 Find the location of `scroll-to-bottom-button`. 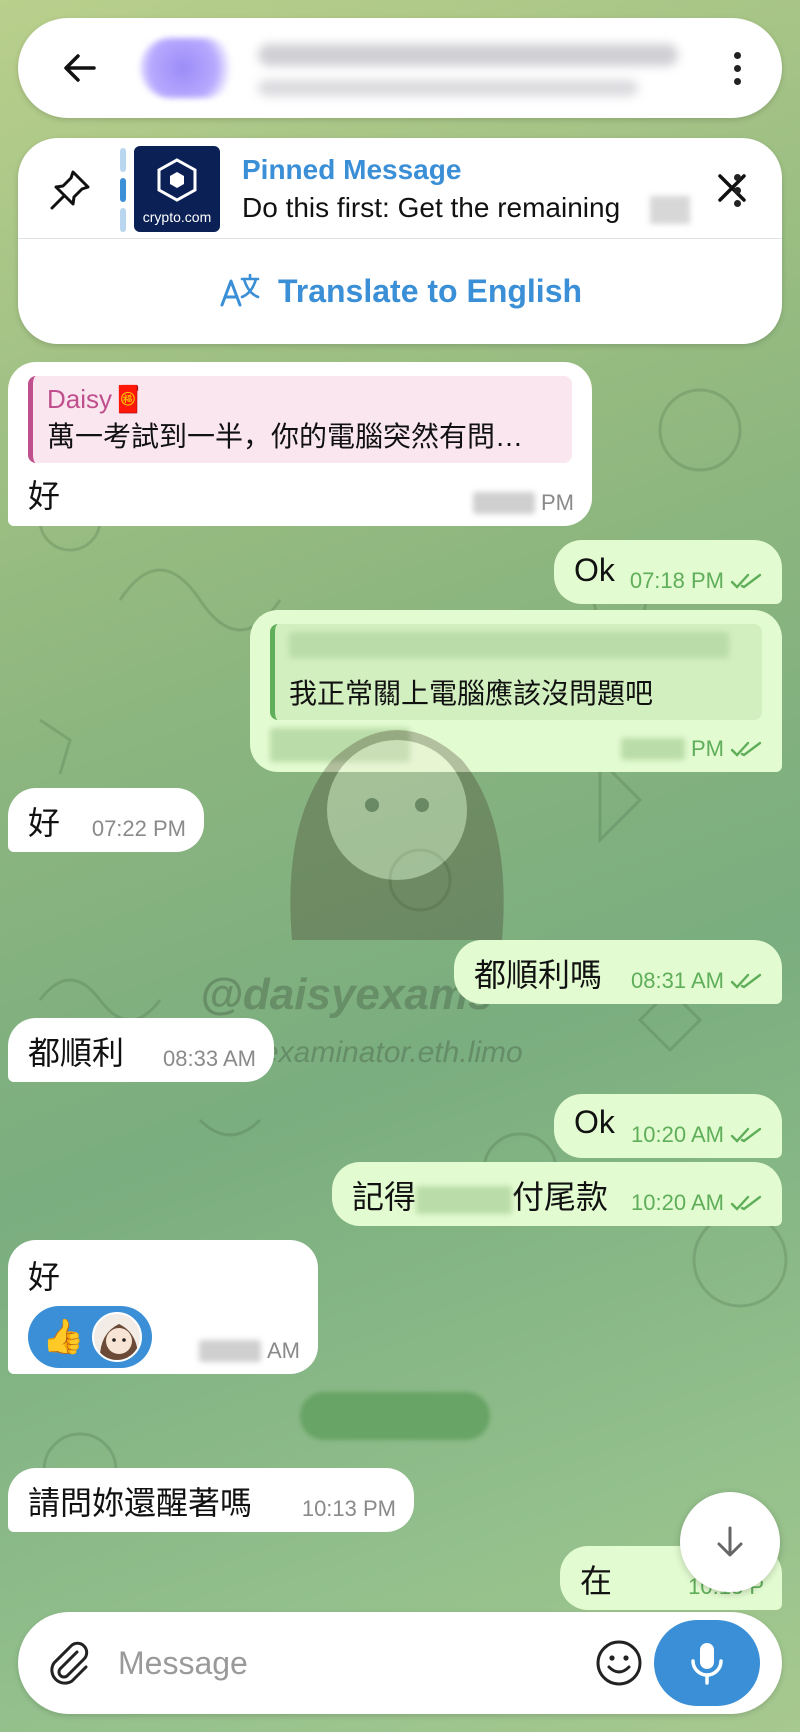

scroll-to-bottom-button is located at coordinates (730, 1542).